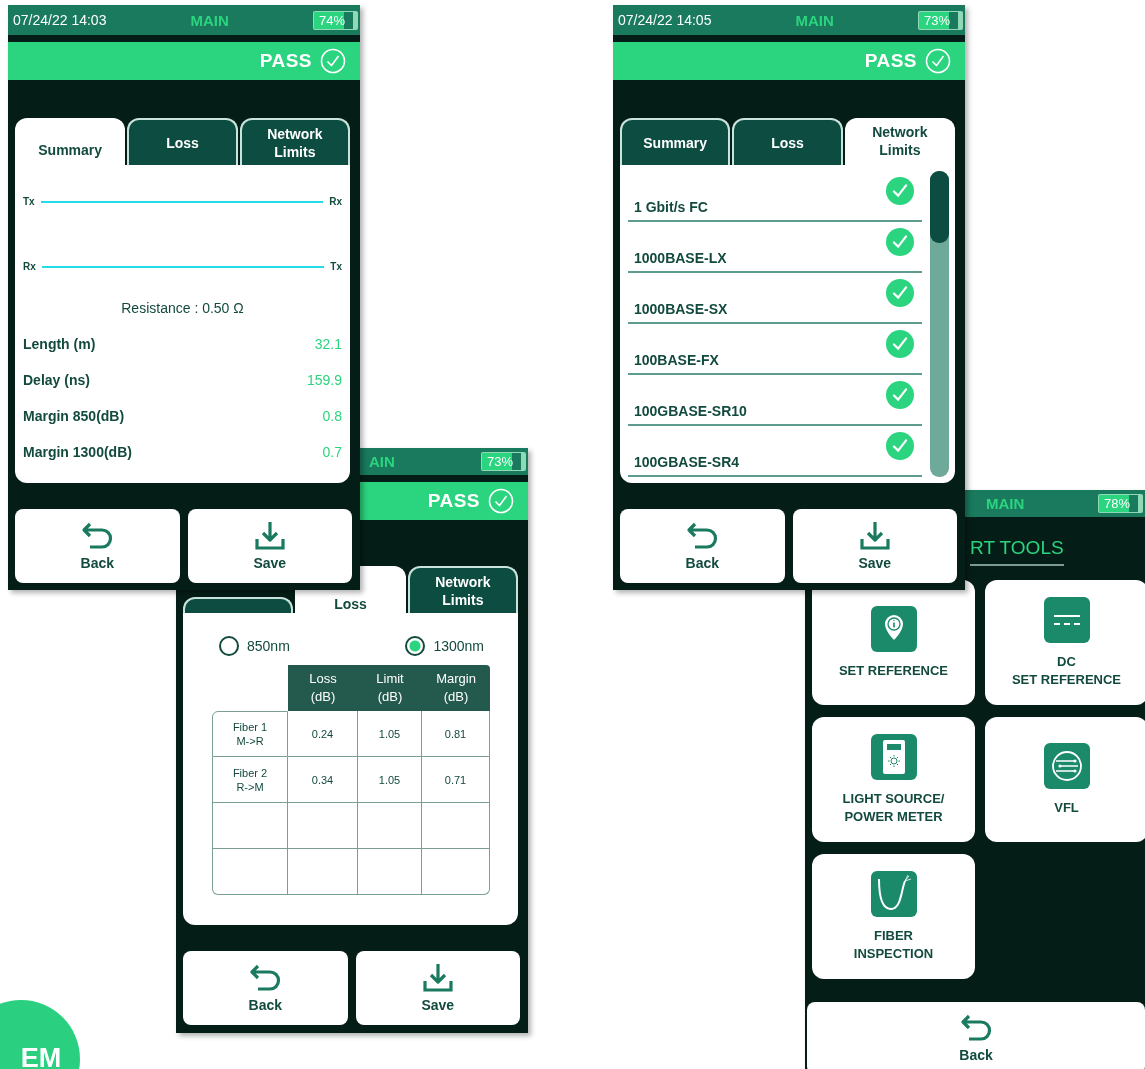 This screenshot has height=1069, width=1145. I want to click on table-cell: 0.81, so click(456, 734).